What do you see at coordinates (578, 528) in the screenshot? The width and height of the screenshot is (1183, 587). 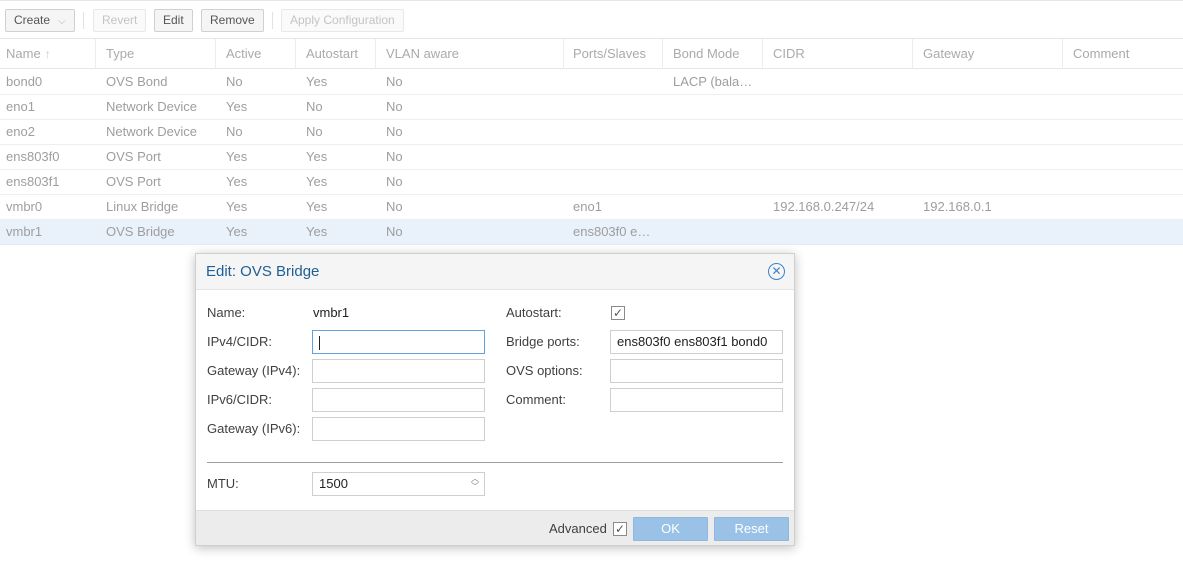 I see `advanced-label: Advanced` at bounding box center [578, 528].